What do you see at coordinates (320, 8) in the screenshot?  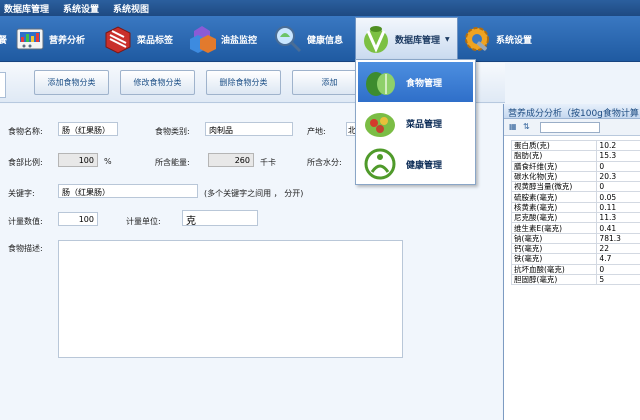 I see `menu-bar: 数据库管理 系统设置 系统视图` at bounding box center [320, 8].